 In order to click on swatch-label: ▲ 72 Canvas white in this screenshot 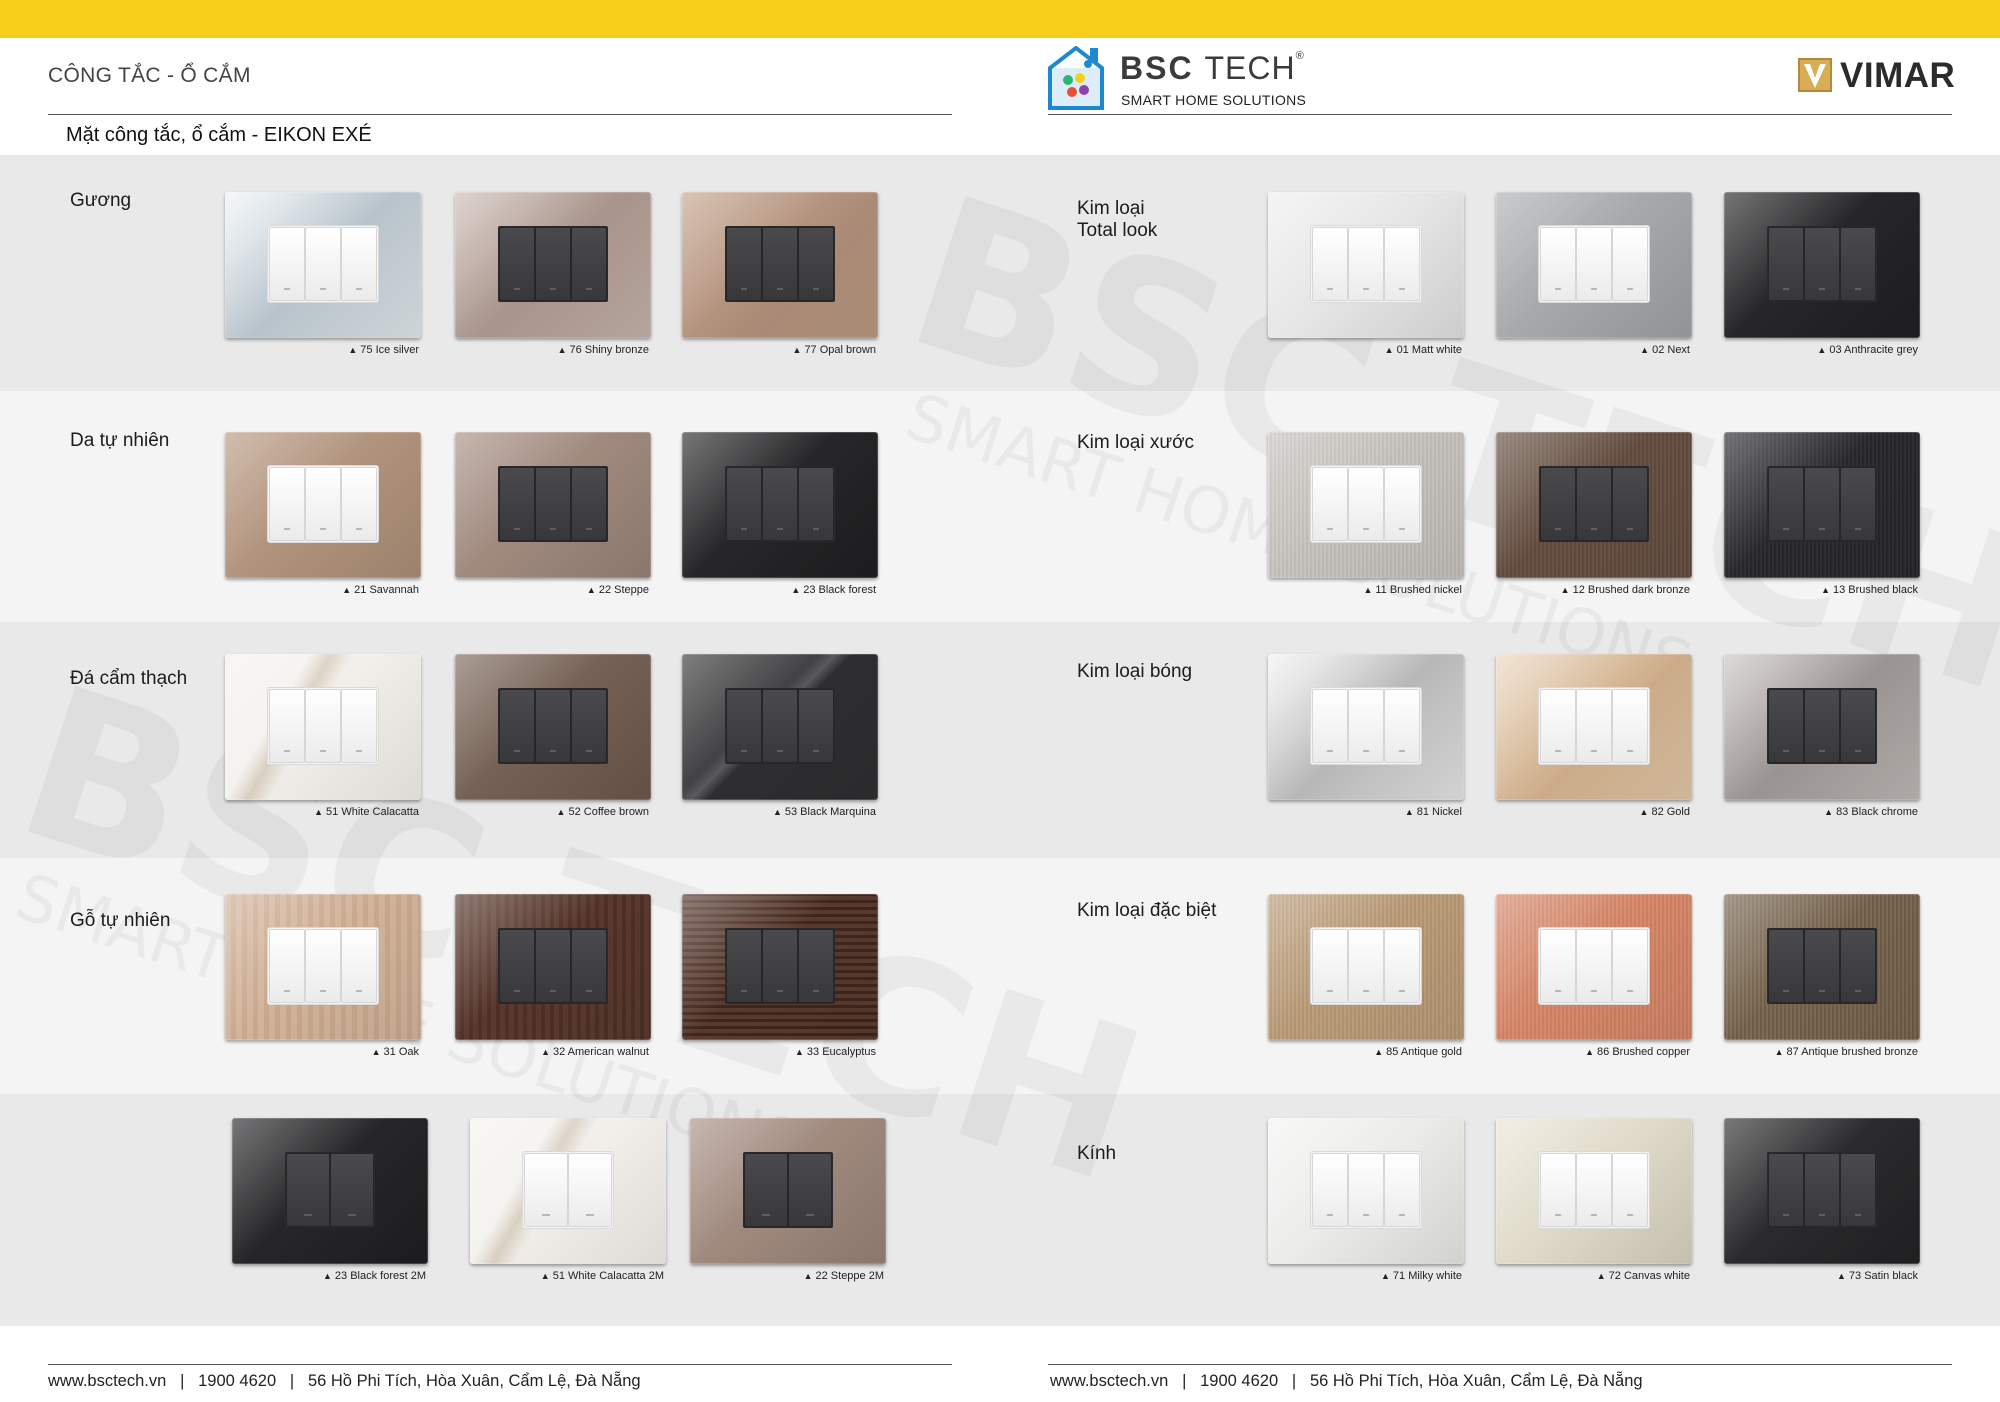, I will do `click(1594, 1276)`.